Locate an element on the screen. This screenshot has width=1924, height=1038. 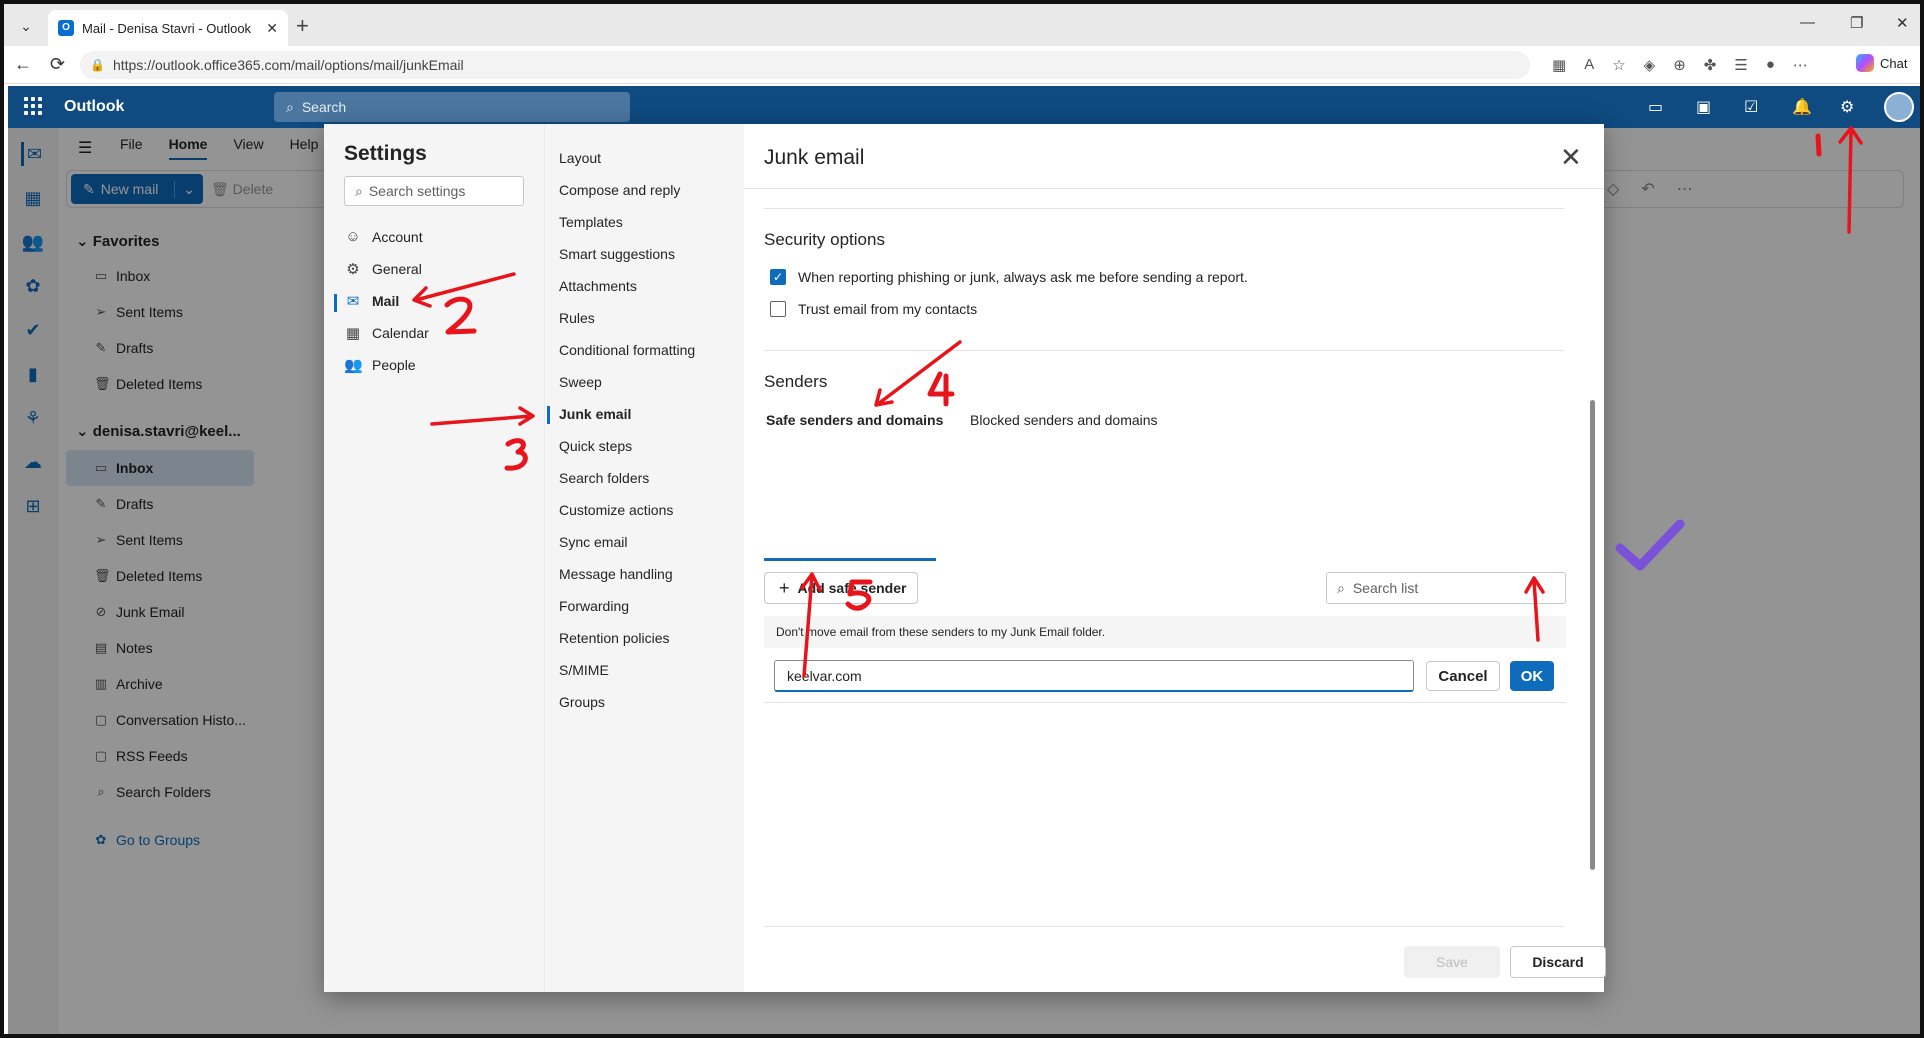
vertical-scrollbar is located at coordinates (1592, 635).